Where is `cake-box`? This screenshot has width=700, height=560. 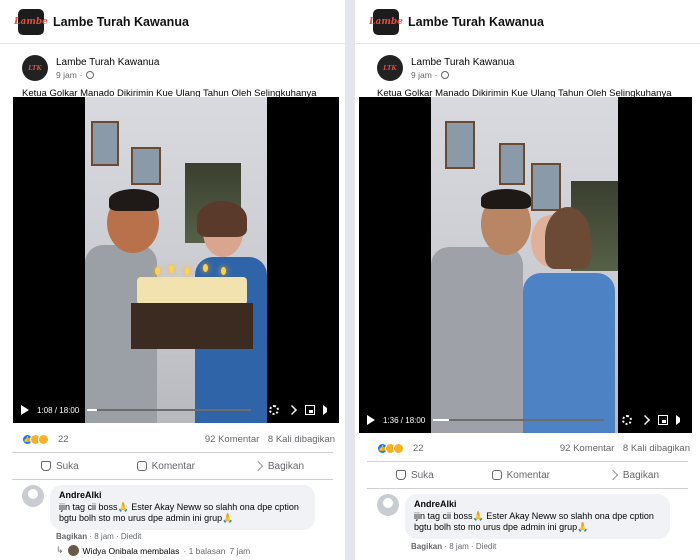 cake-box is located at coordinates (192, 326).